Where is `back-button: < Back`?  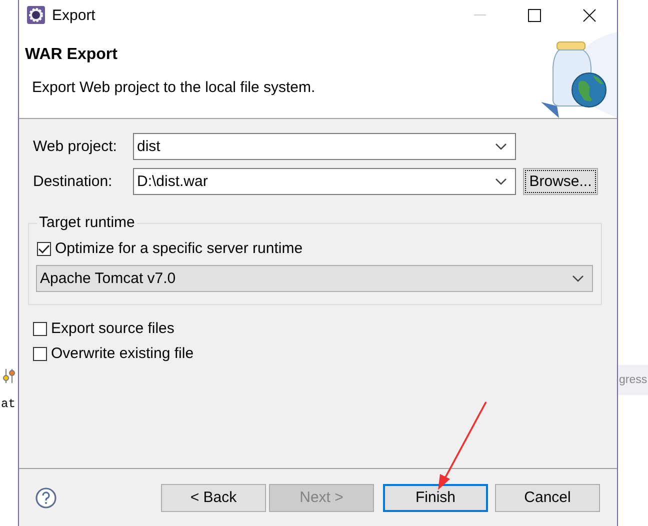
back-button: < Back is located at coordinates (213, 498).